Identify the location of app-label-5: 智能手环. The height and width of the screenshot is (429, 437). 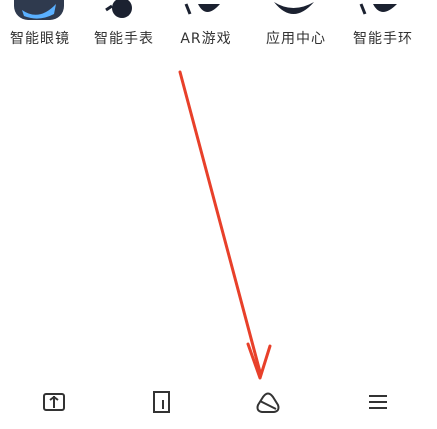
(383, 38).